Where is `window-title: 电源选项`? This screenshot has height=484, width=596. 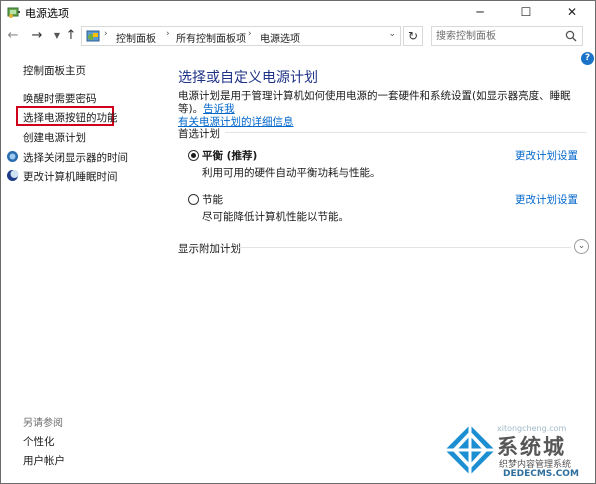 window-title: 电源选项 is located at coordinates (47, 13).